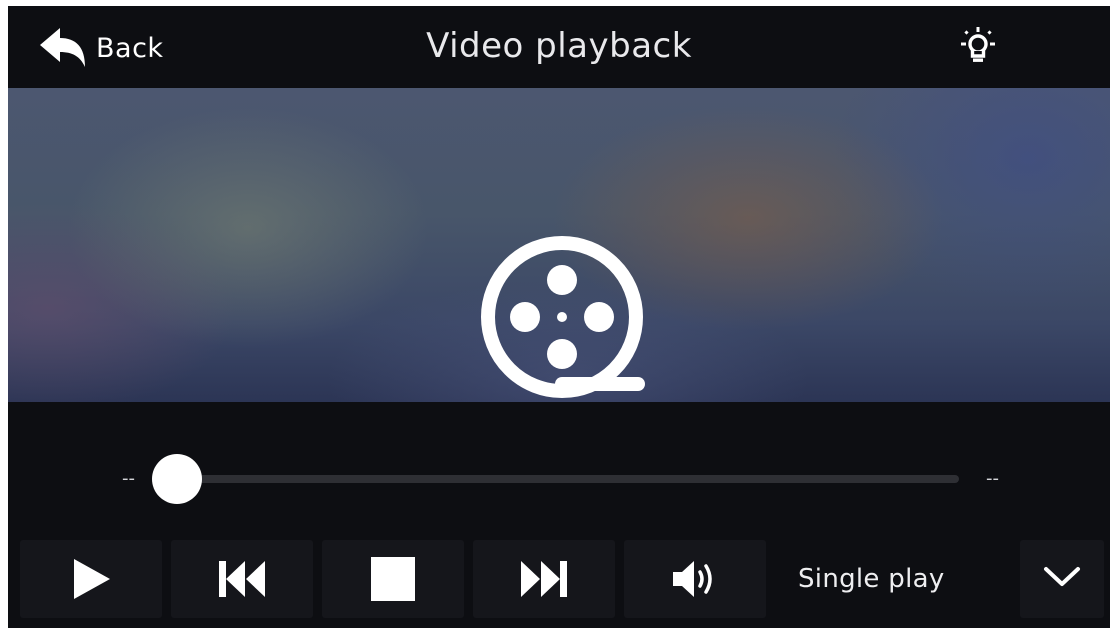  I want to click on back-arrow-icon, so click(63, 48).